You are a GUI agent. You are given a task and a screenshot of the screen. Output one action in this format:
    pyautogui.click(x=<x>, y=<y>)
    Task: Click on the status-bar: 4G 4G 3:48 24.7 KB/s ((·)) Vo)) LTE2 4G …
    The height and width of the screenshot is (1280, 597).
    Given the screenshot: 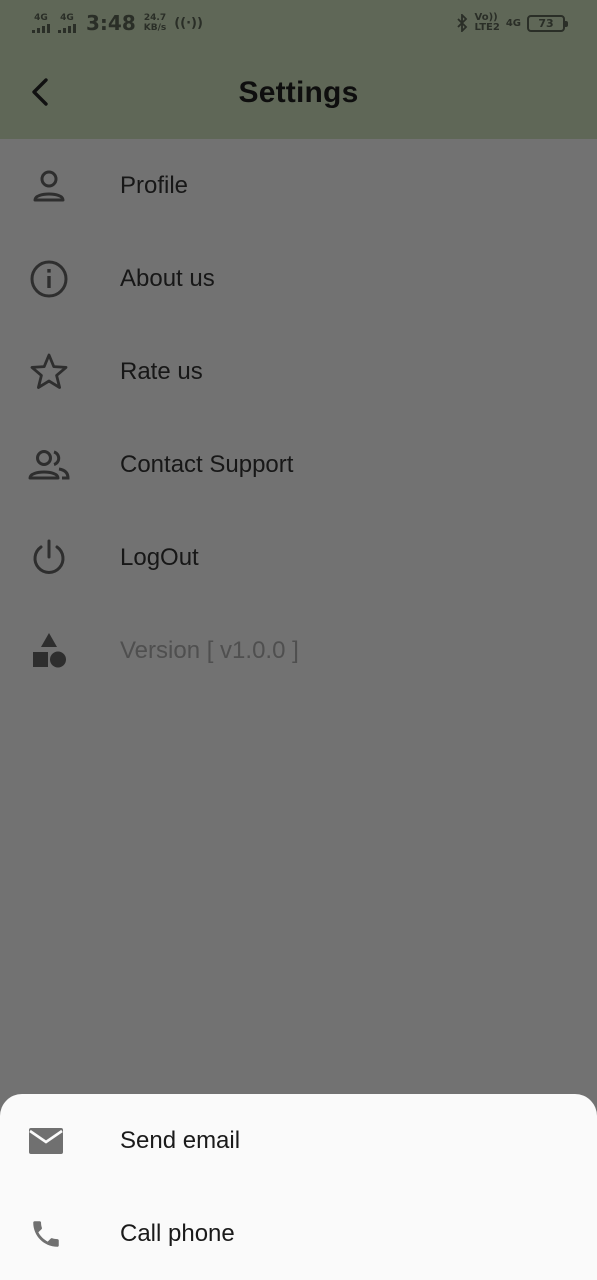 What is the action you would take?
    pyautogui.click(x=298, y=23)
    